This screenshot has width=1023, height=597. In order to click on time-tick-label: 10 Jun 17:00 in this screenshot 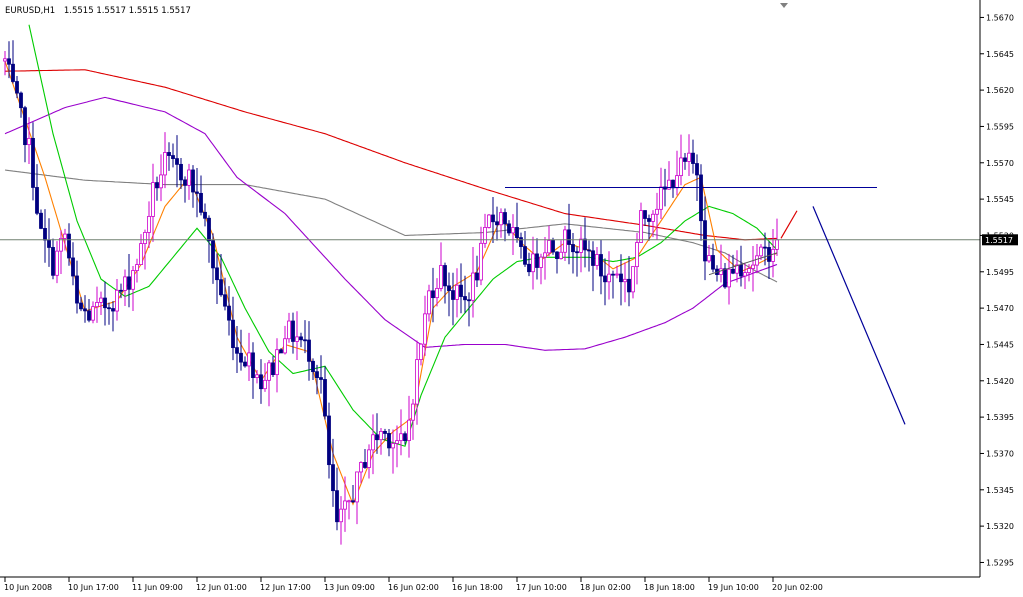, I will do `click(93, 587)`.